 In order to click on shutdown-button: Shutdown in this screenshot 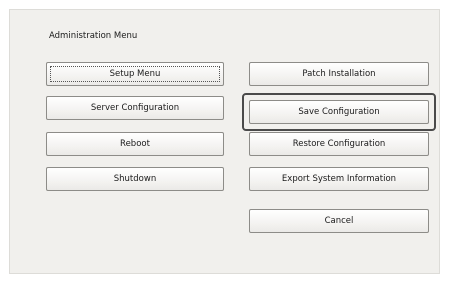, I will do `click(135, 179)`.